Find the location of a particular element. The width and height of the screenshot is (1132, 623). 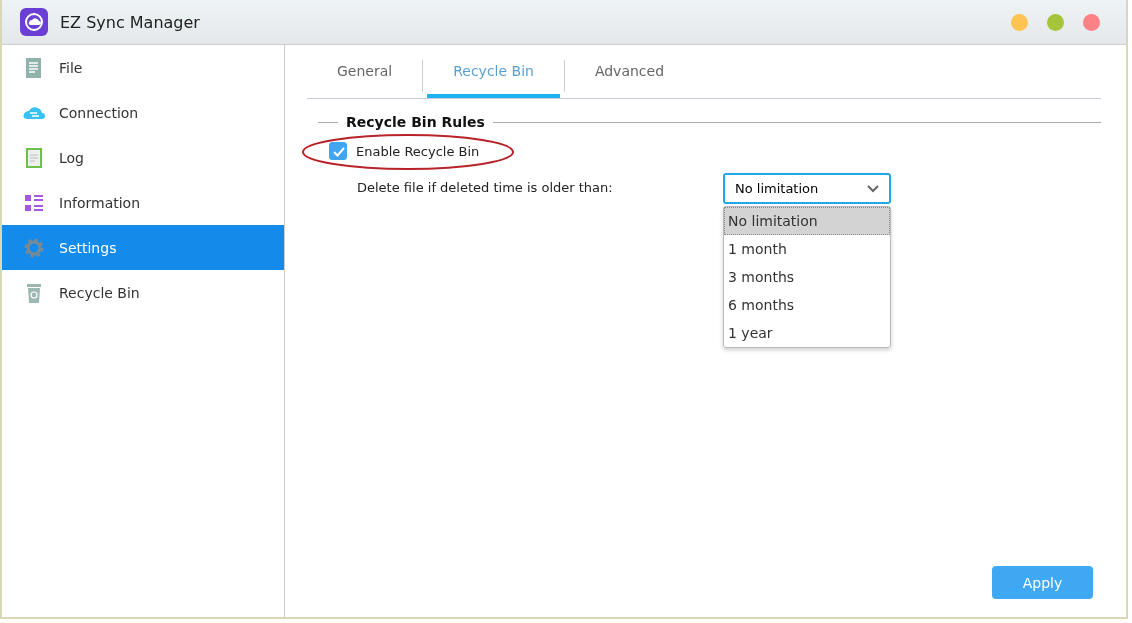

dropdown-option: No limitation is located at coordinates (807, 221).